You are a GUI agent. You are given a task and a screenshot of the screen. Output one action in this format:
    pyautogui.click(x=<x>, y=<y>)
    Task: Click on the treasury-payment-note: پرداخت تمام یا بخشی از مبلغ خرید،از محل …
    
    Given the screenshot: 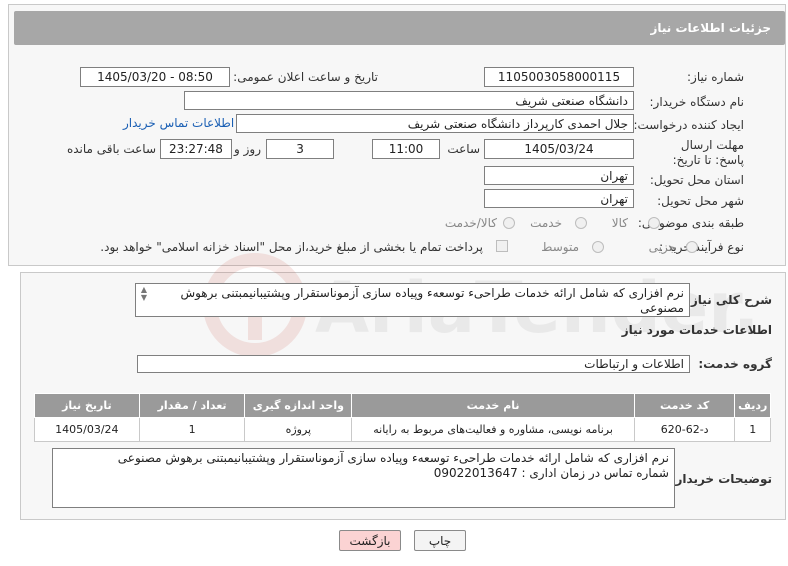 What is the action you would take?
    pyautogui.click(x=291, y=247)
    